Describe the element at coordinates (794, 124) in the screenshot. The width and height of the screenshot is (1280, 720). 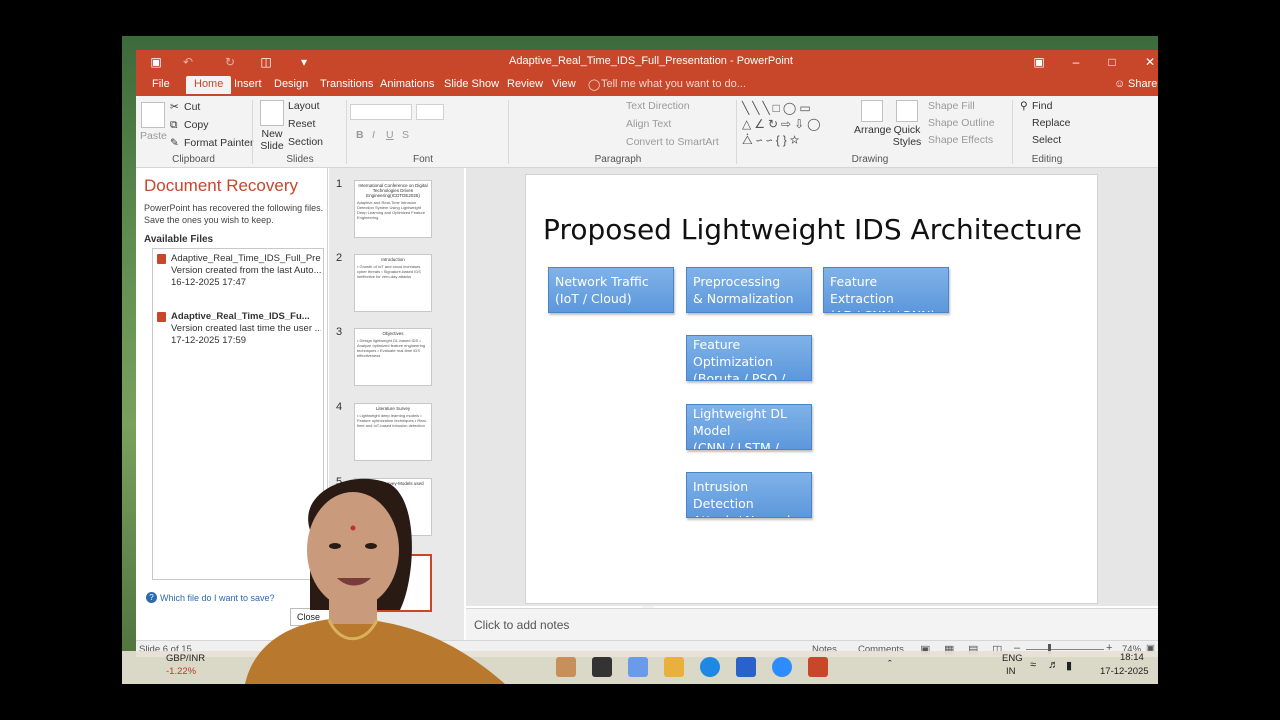
I see `shapes-gallery: ╲╲╲□◯▭ △∠↻⇨⇩◯ ⧊∽∽{}☆` at that location.